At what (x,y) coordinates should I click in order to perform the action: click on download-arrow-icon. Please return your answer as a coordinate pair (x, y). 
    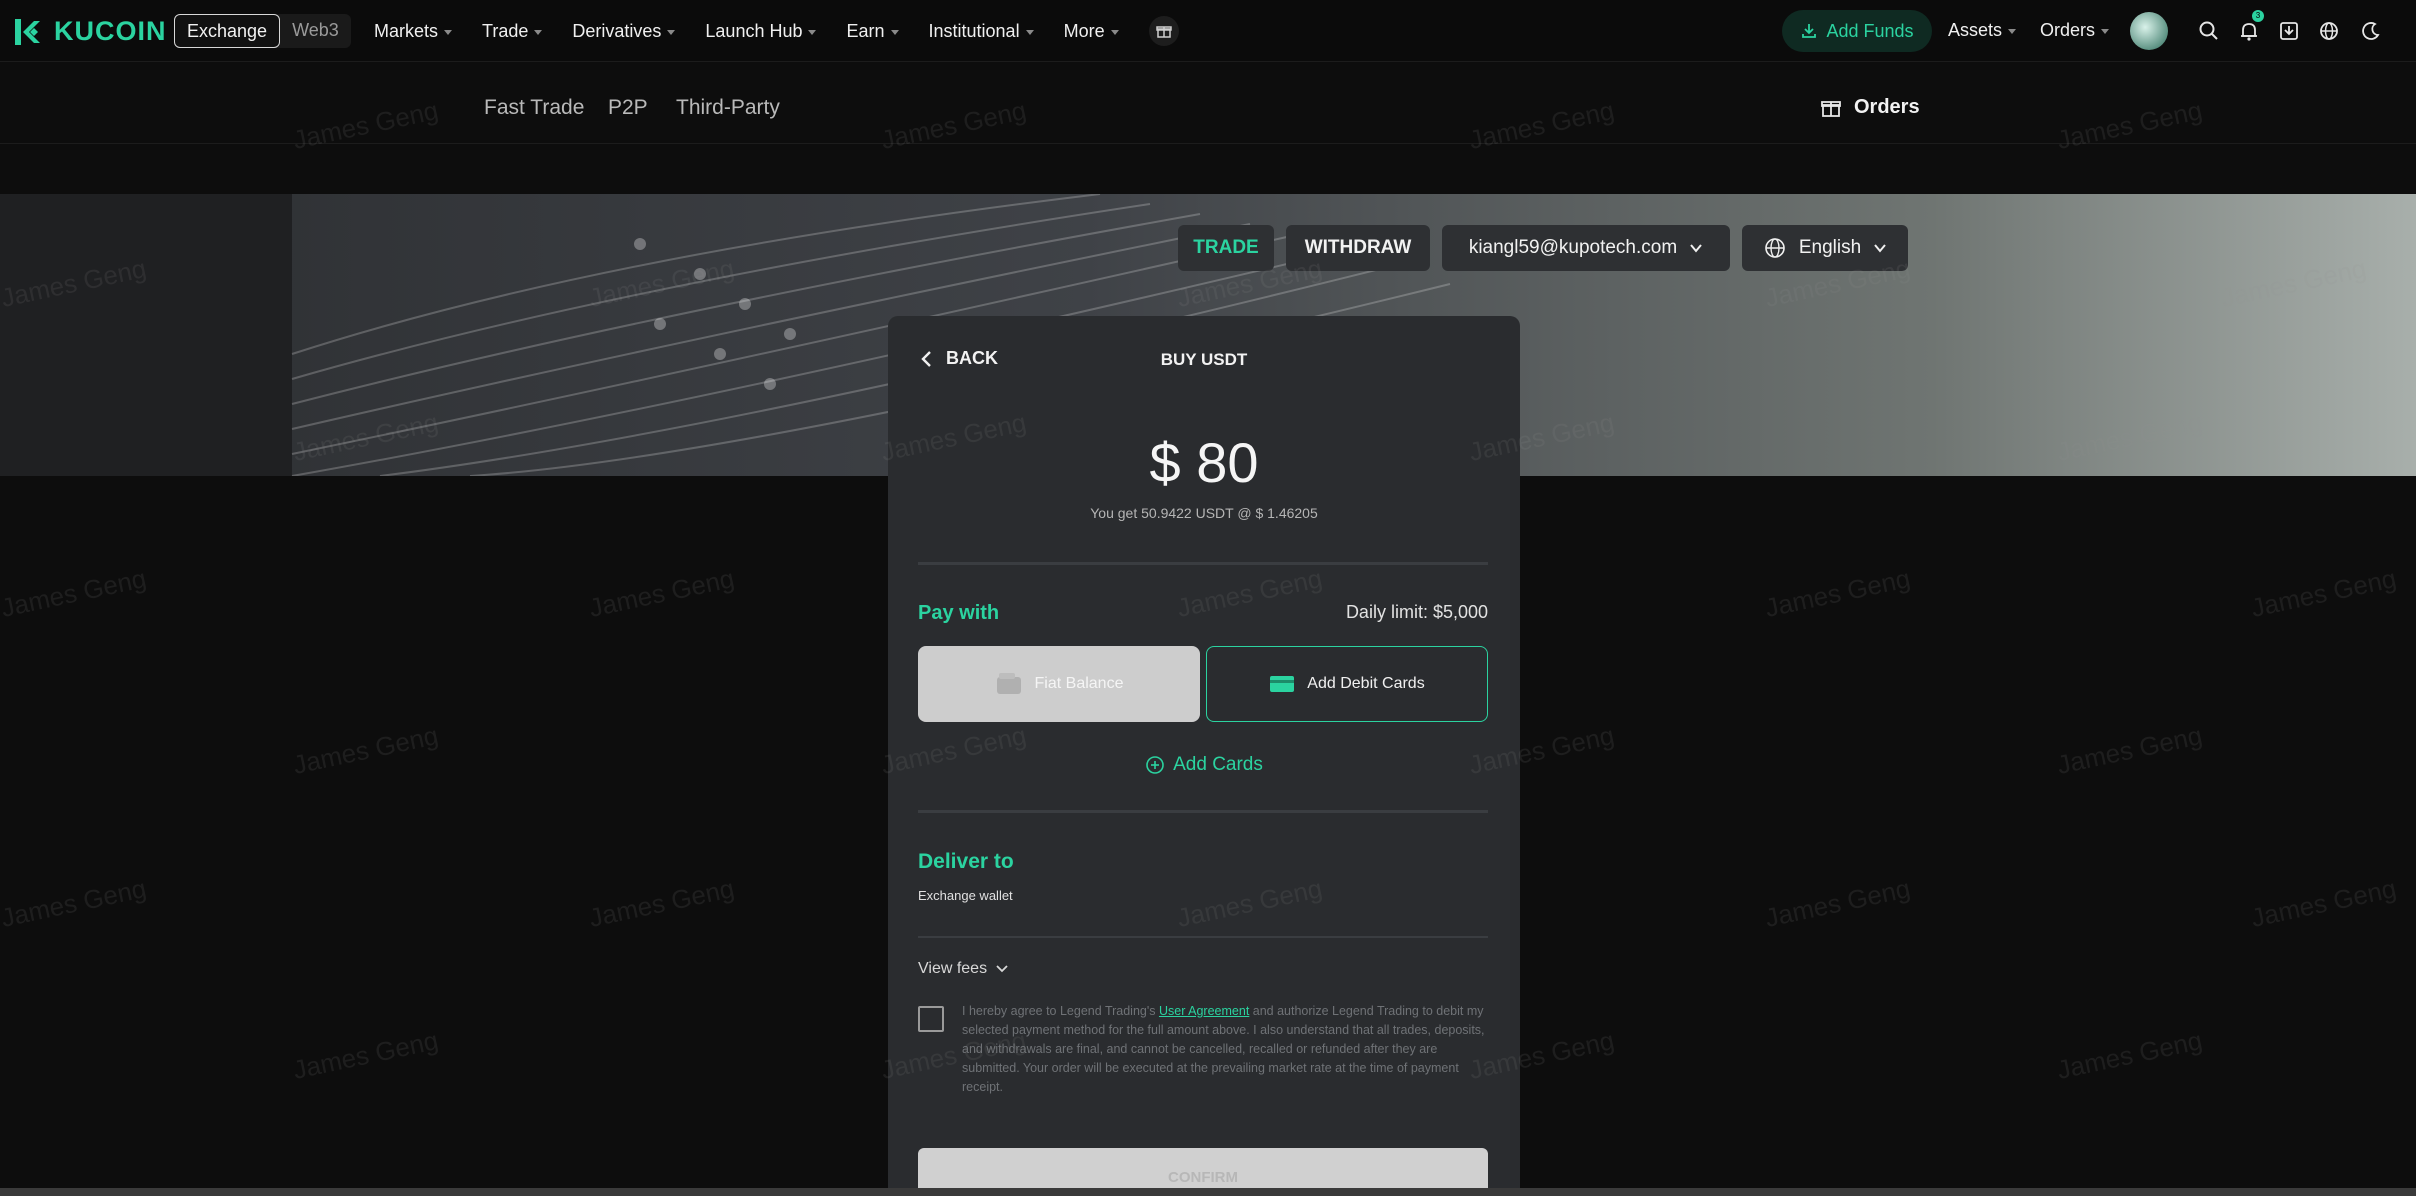
    Looking at the image, I should click on (1809, 31).